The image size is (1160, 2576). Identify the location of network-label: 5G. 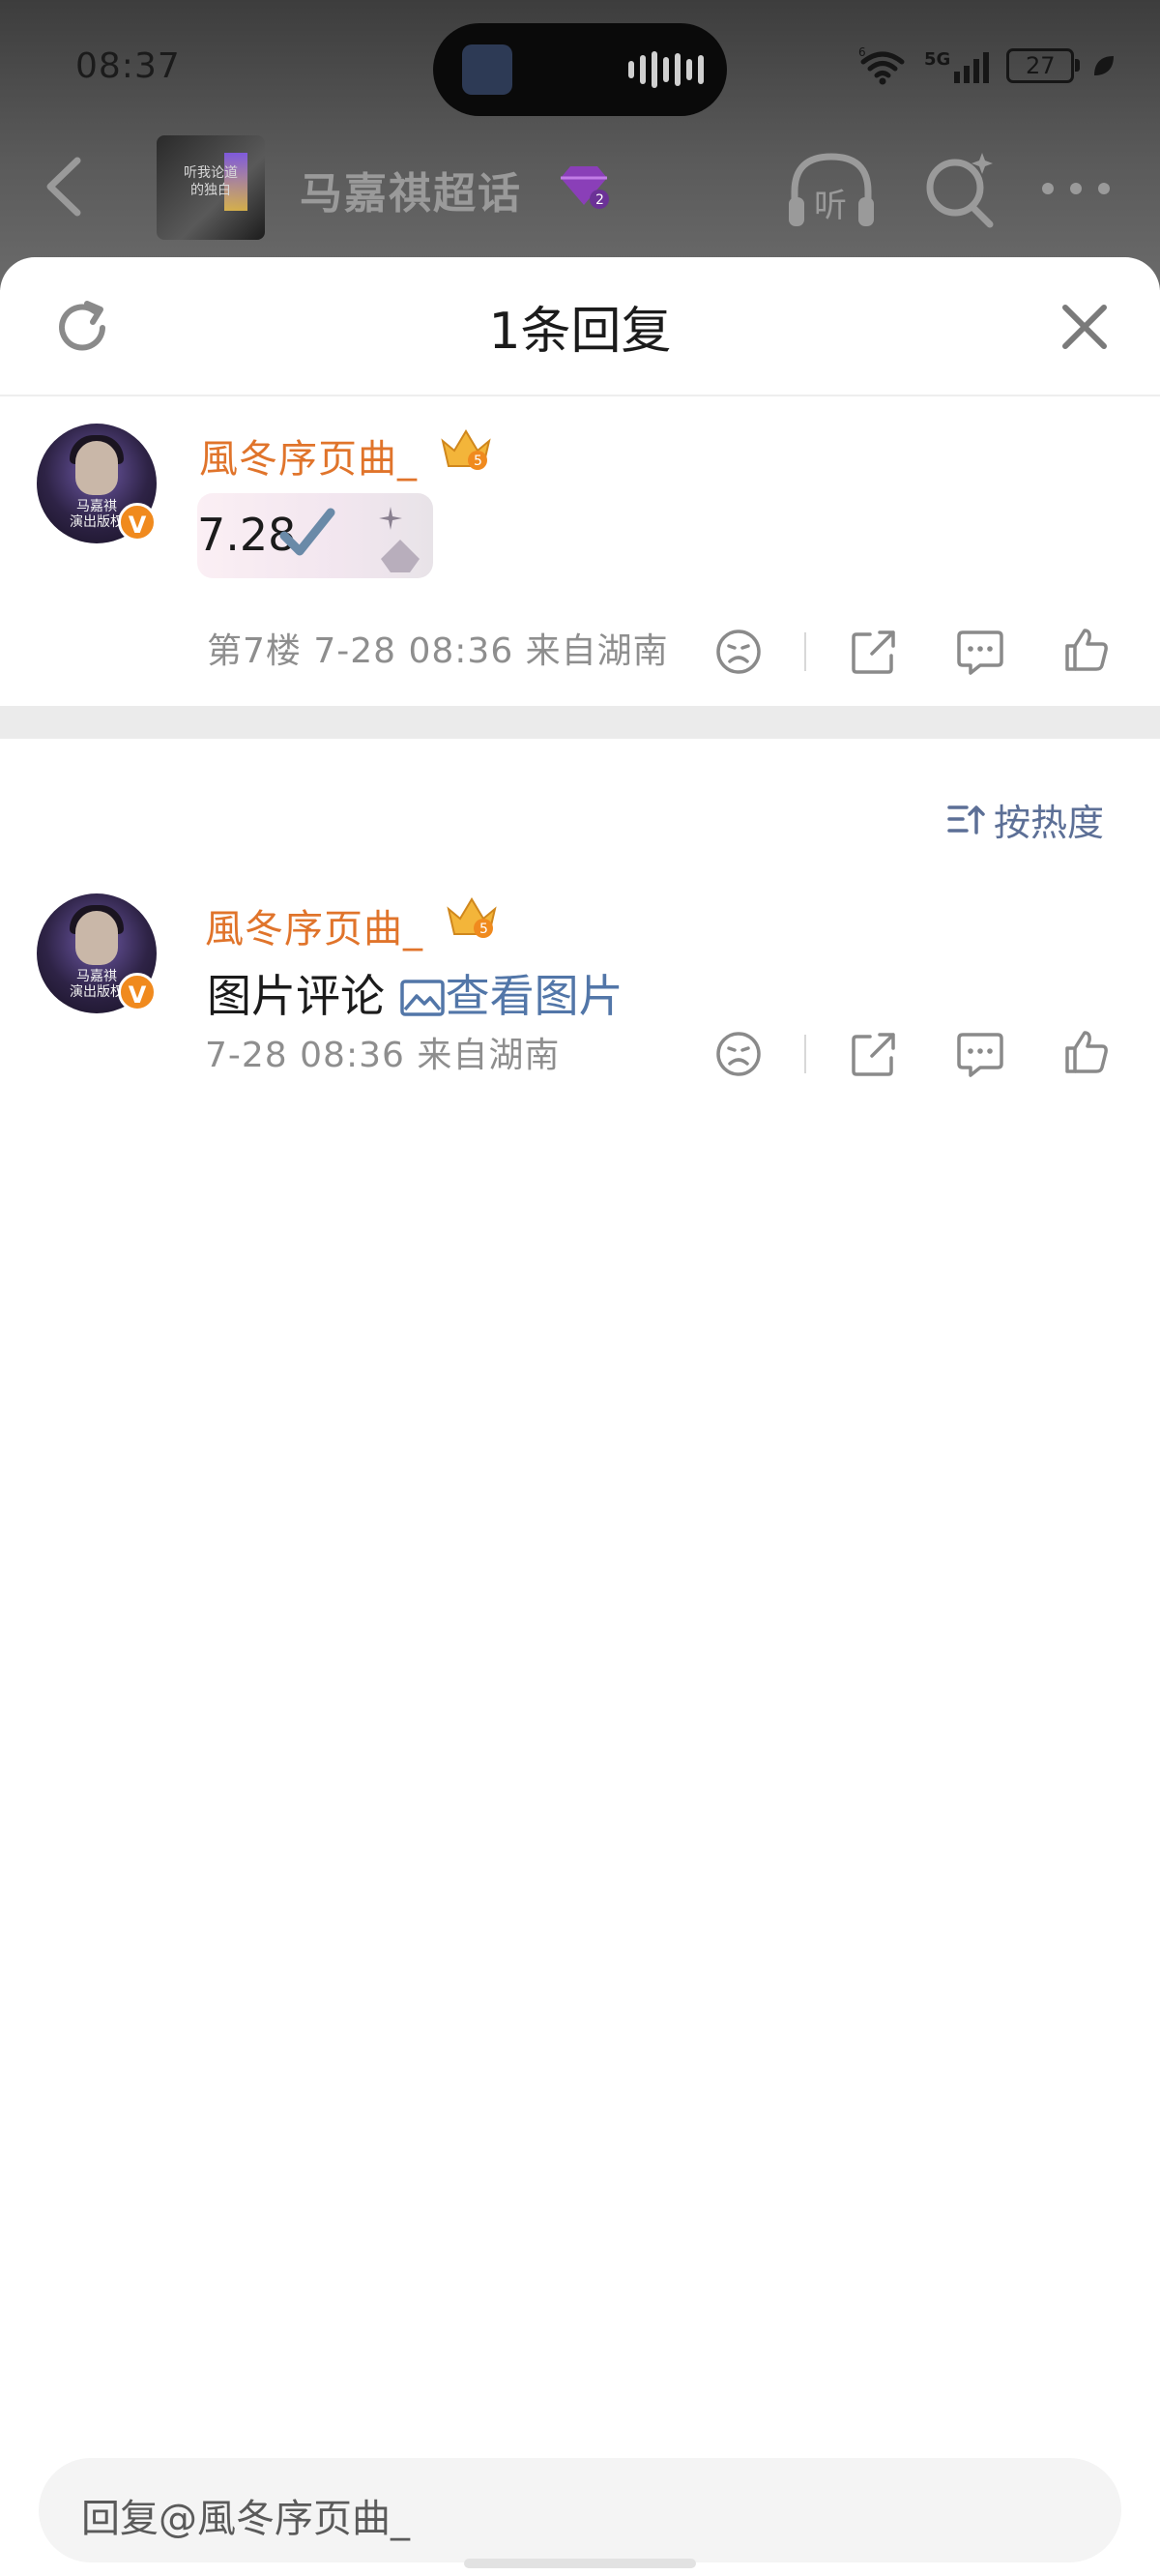
(938, 59).